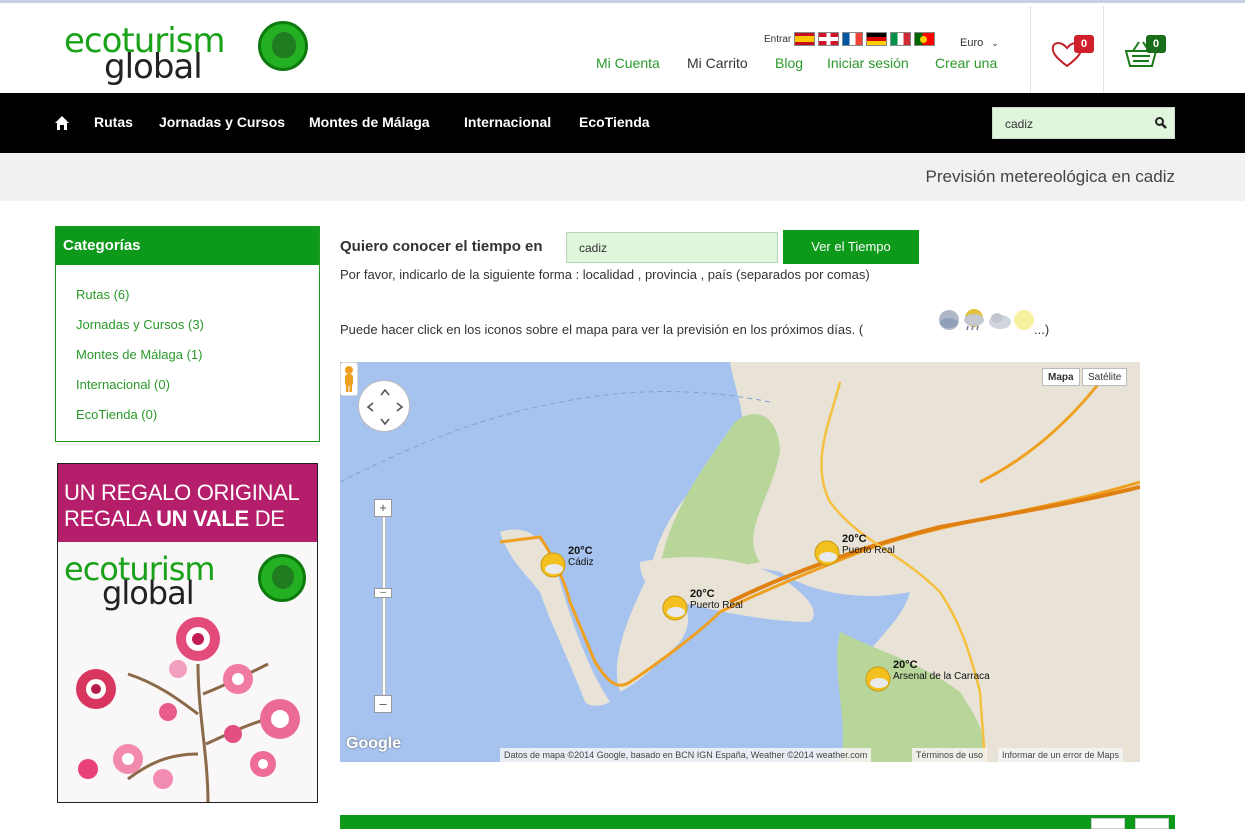  What do you see at coordinates (1108, 823) in the screenshot?
I see `forecast-prev-button` at bounding box center [1108, 823].